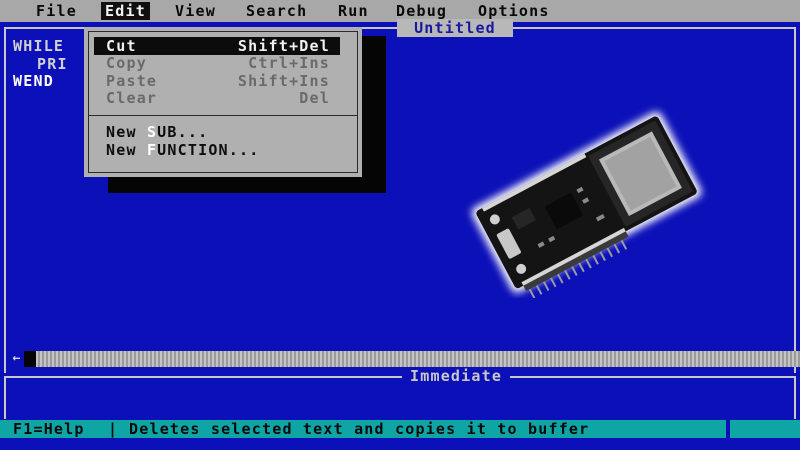 Image resolution: width=800 pixels, height=450 pixels. I want to click on menu-item-shortcut: Shift+Ins, so click(283, 81).